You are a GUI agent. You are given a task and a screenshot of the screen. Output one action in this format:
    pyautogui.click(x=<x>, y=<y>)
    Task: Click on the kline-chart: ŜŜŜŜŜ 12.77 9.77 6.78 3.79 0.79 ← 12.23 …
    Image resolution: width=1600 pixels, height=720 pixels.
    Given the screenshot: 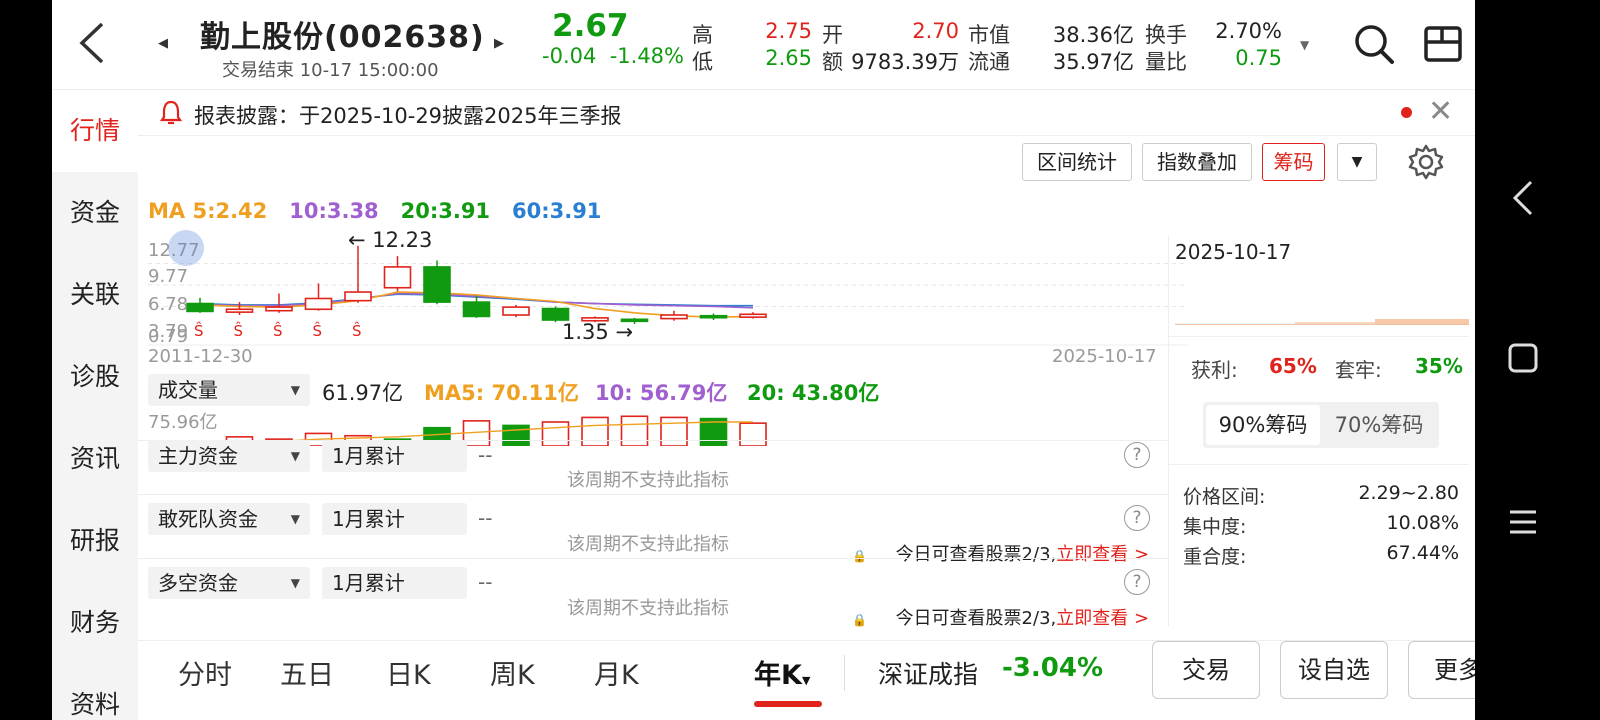 What is the action you would take?
    pyautogui.click(x=668, y=287)
    